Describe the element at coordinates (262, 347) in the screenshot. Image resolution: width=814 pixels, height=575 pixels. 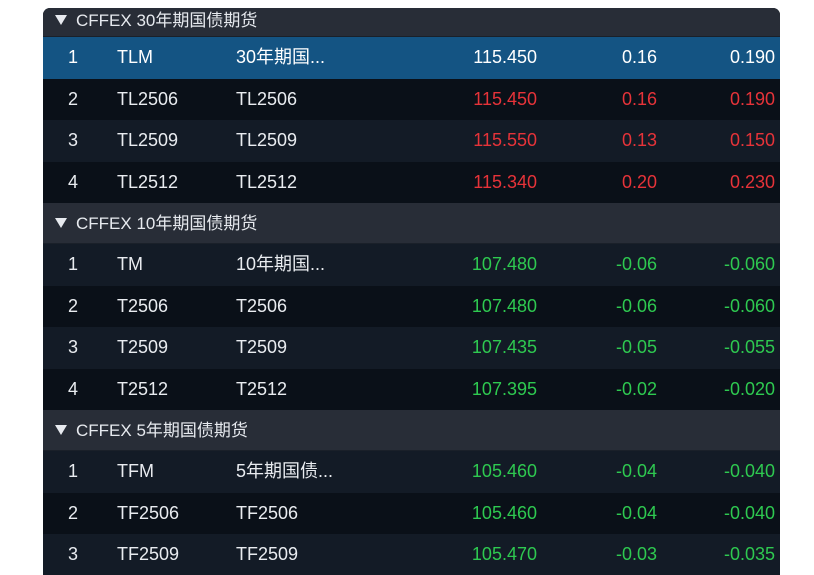
I see `contract-name: T2509` at that location.